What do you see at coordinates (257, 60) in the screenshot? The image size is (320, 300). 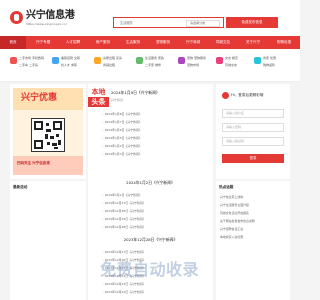 I see `tag-icon` at bounding box center [257, 60].